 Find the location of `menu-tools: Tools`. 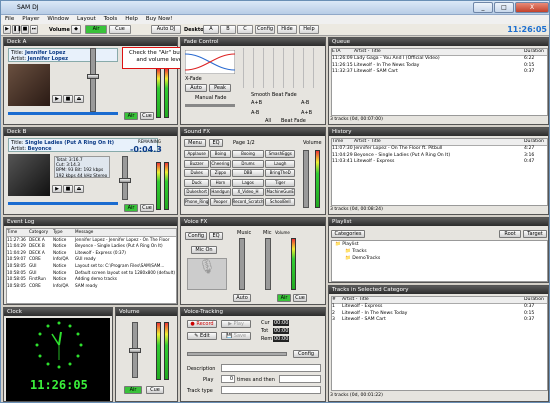

menu-tools: Tools is located at coordinates (111, 19).